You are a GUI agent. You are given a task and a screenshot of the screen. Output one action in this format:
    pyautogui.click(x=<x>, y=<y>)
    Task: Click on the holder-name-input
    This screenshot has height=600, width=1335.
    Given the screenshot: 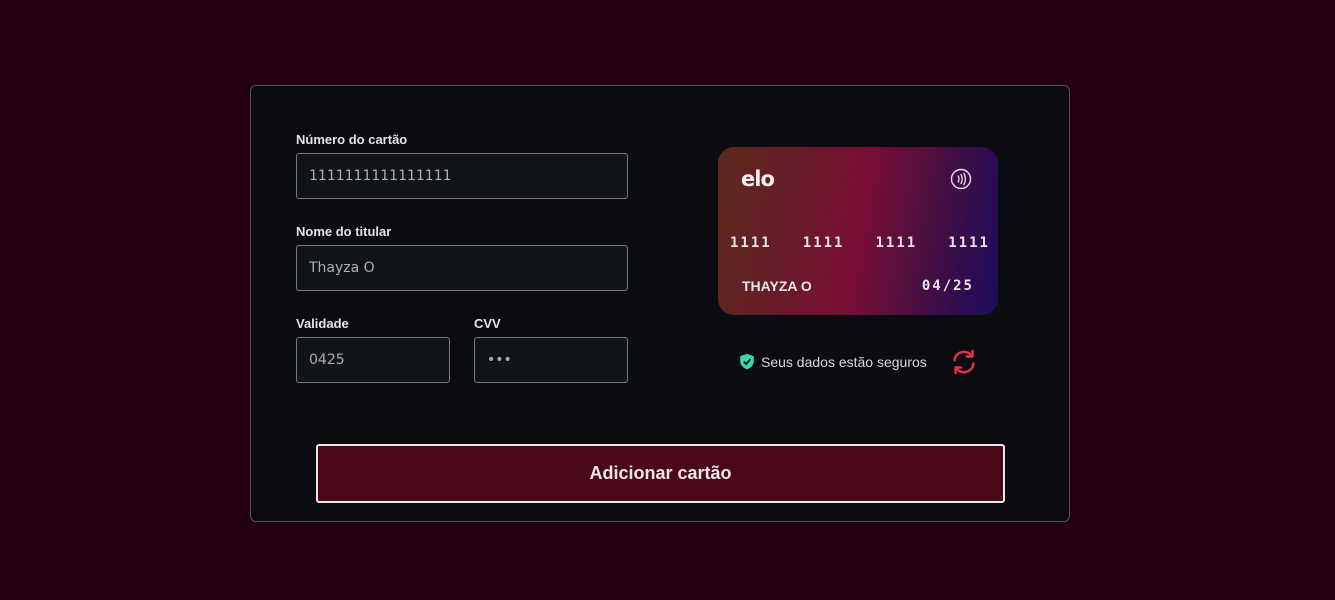 What is the action you would take?
    pyautogui.click(x=462, y=268)
    